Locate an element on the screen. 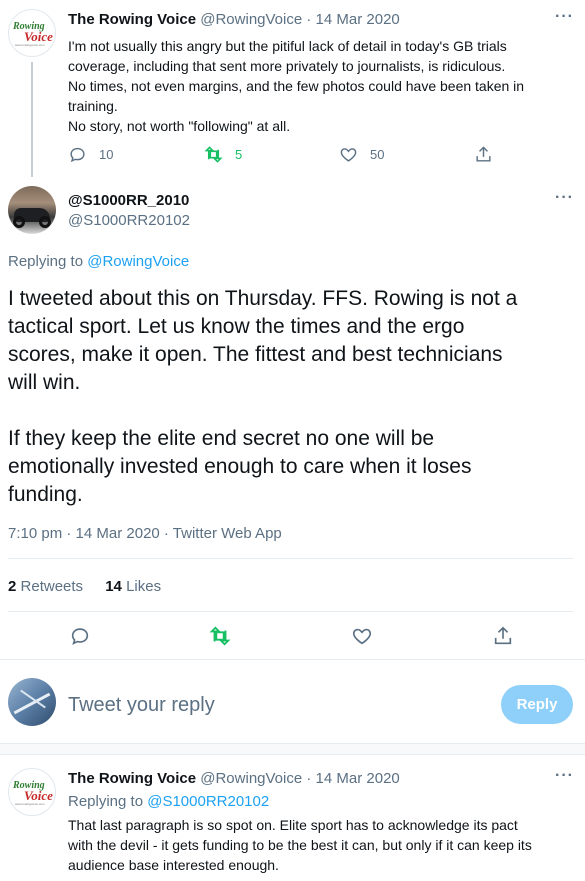 The width and height of the screenshot is (585, 881). likes-label: Likes is located at coordinates (144, 586).